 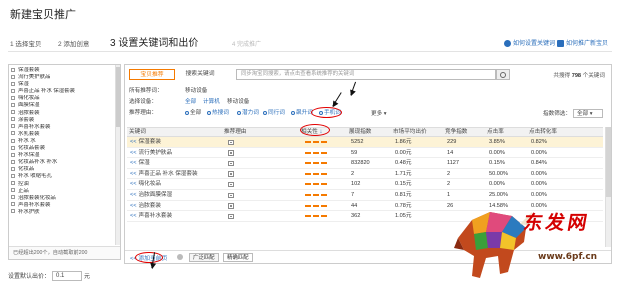 I want to click on keyword-cell: << 流行美护肤品, so click(x=151, y=153).